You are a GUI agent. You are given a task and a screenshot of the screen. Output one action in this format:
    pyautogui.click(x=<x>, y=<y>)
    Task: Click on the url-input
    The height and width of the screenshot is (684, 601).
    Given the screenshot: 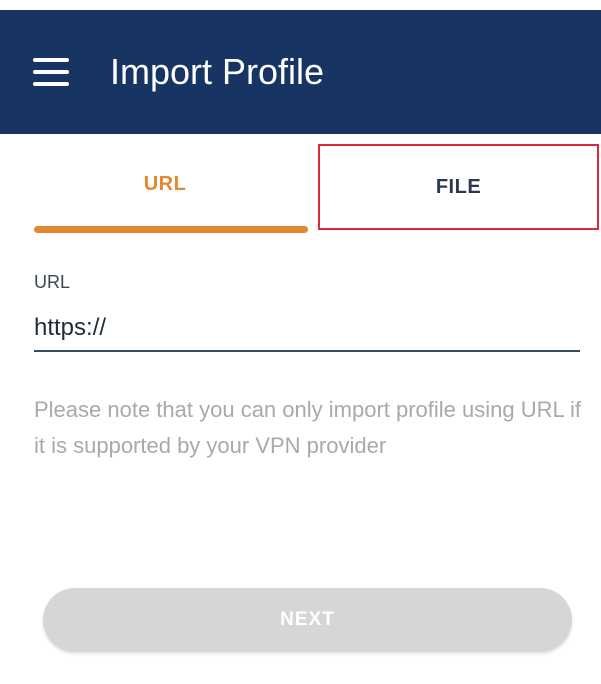 What is the action you would take?
    pyautogui.click(x=307, y=329)
    